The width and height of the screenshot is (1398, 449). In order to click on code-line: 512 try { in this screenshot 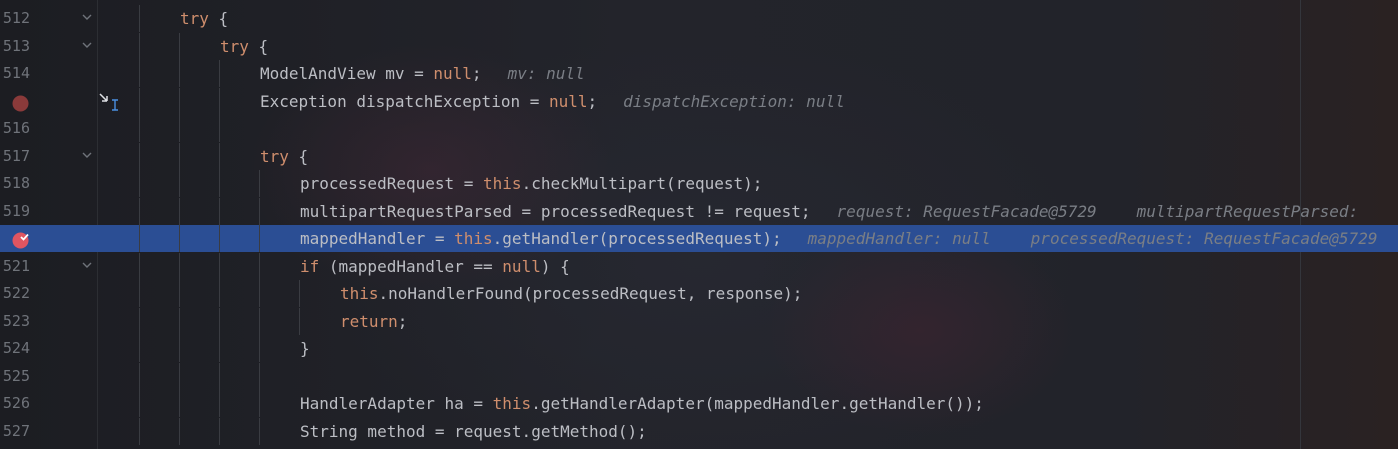, I will do `click(699, 18)`.